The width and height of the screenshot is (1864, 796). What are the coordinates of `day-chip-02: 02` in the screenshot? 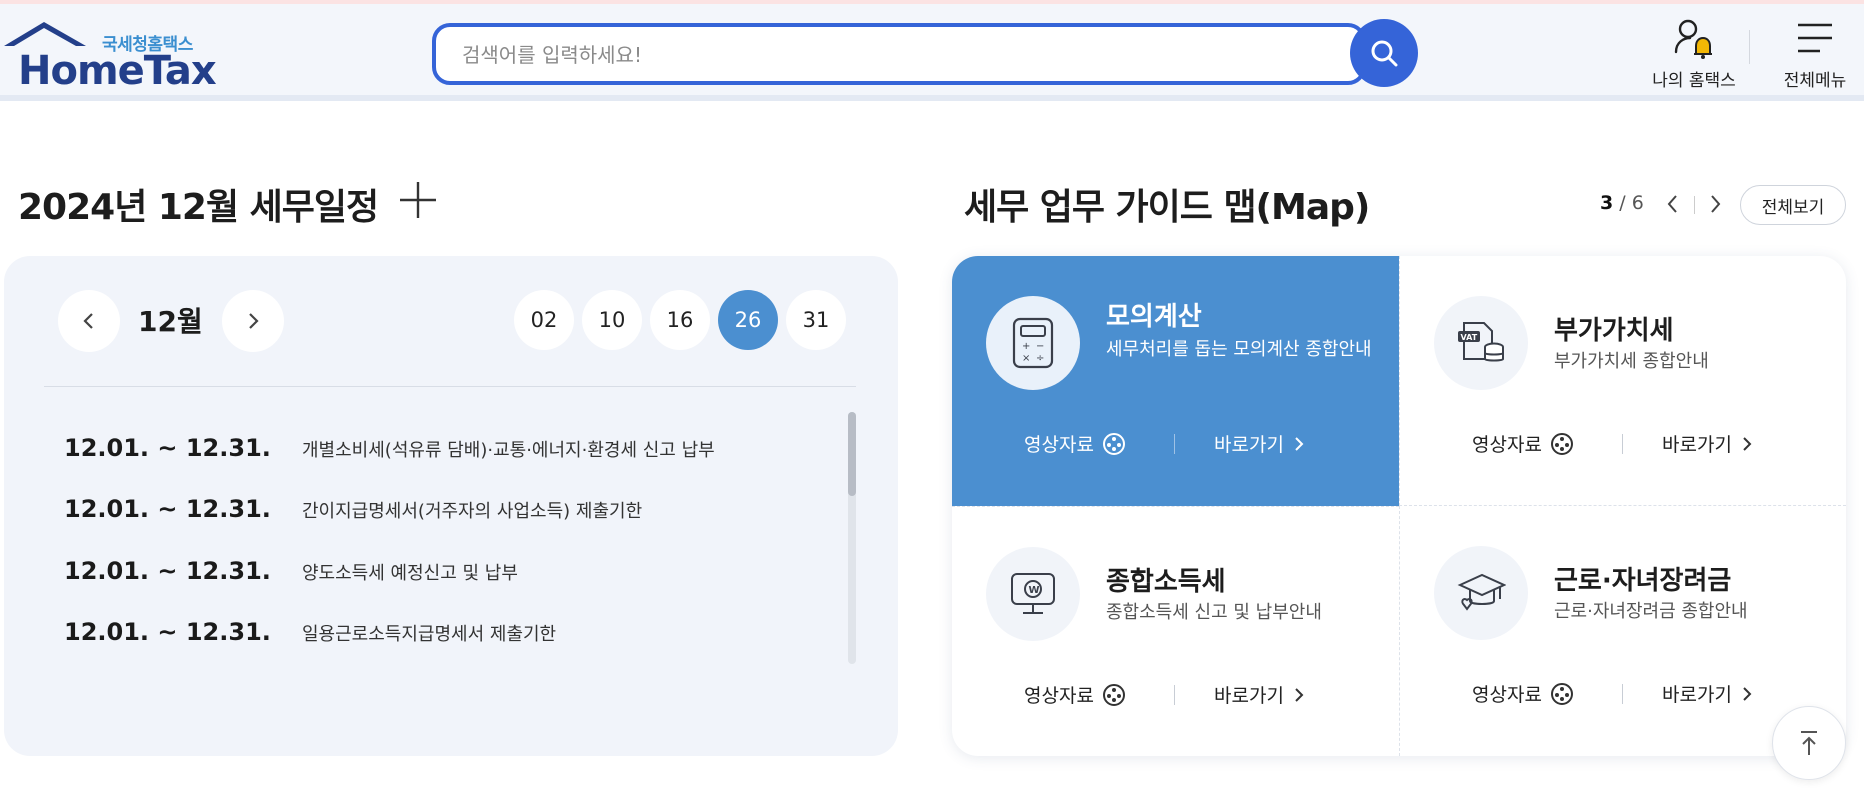 It's located at (544, 320).